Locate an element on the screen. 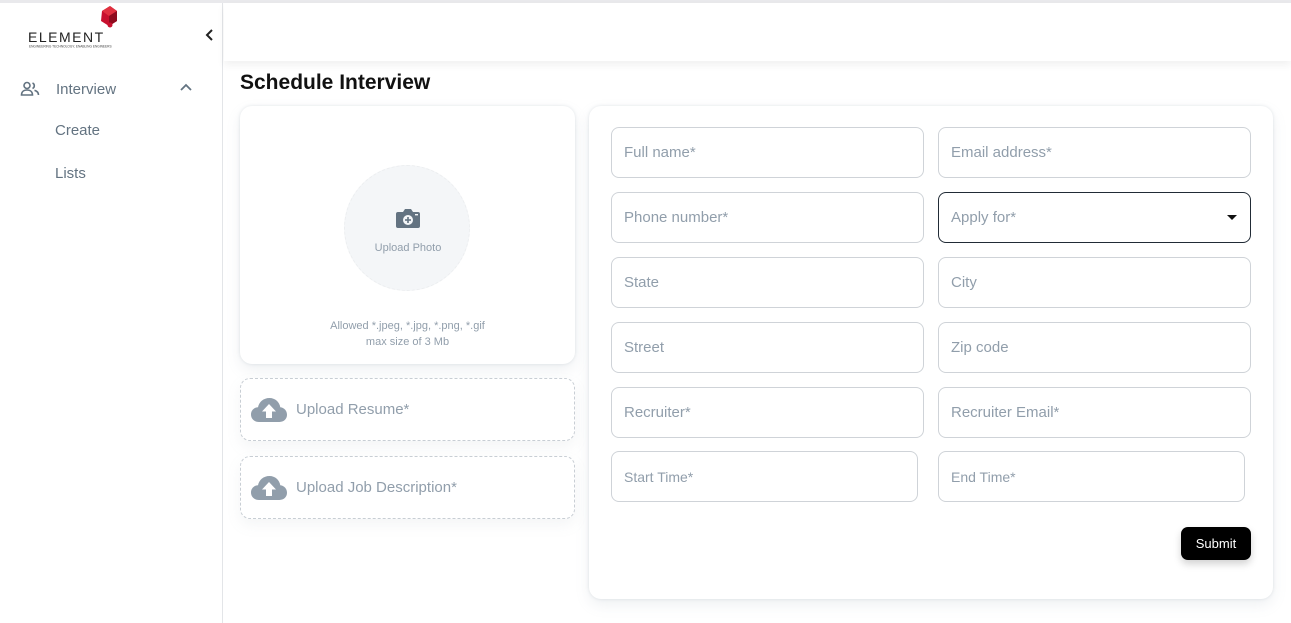  apply-for-label: Apply for* is located at coordinates (984, 217).